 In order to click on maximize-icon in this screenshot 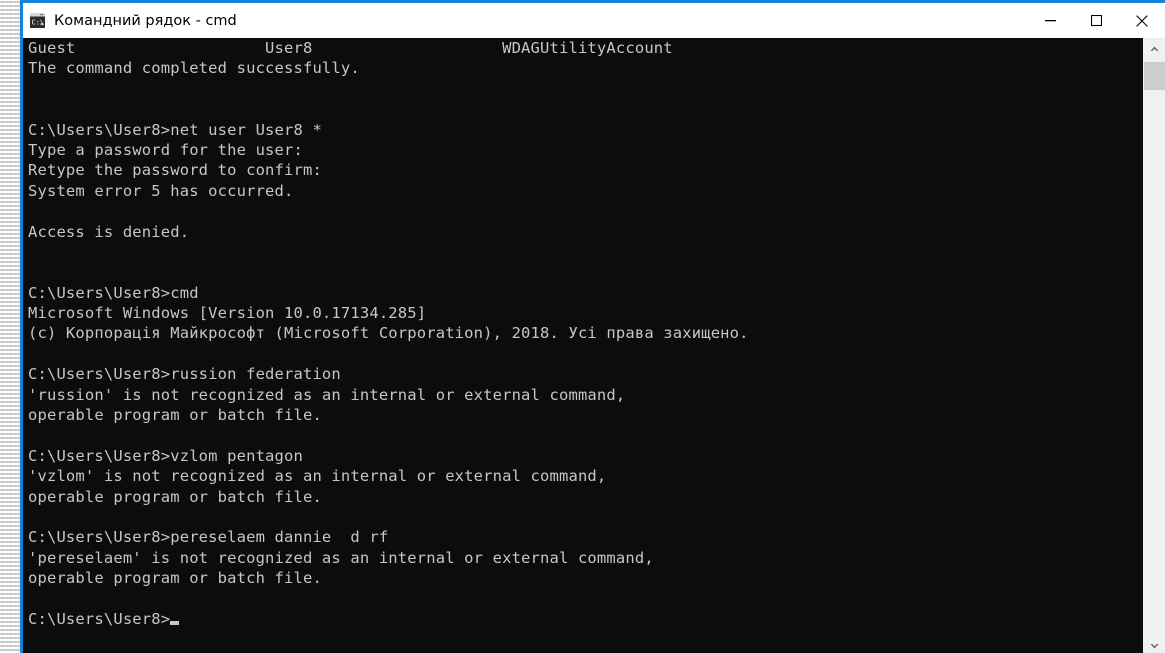, I will do `click(1096, 20)`.